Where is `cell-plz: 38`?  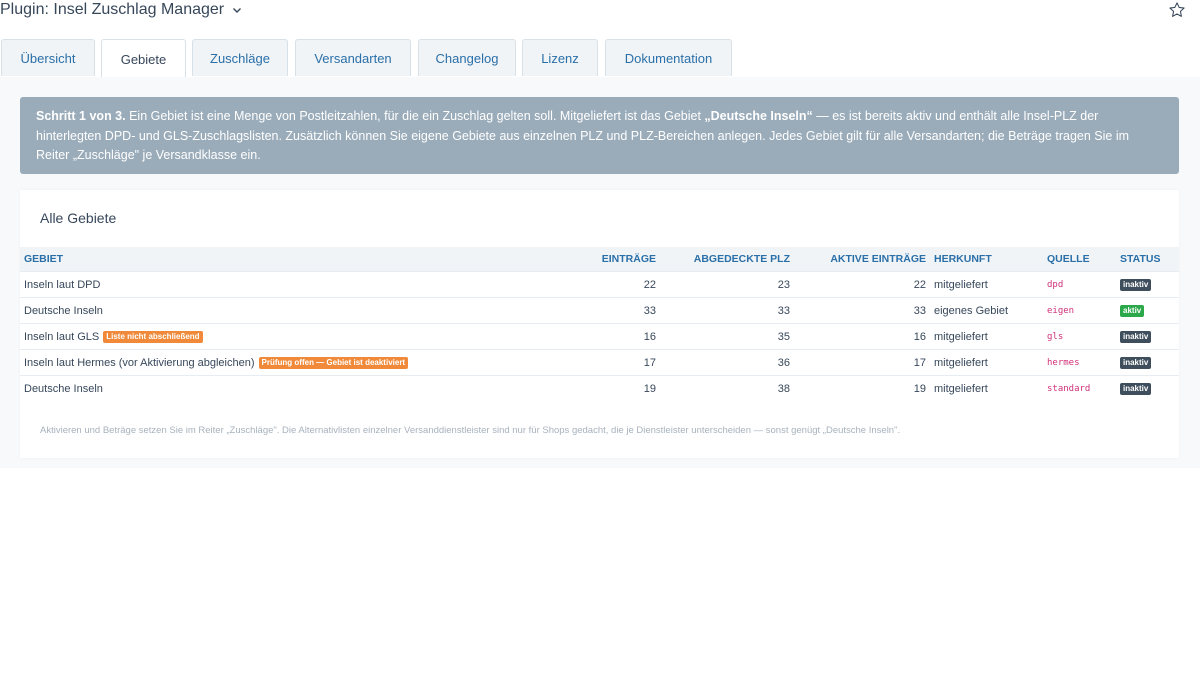
cell-plz: 38 is located at coordinates (727, 388).